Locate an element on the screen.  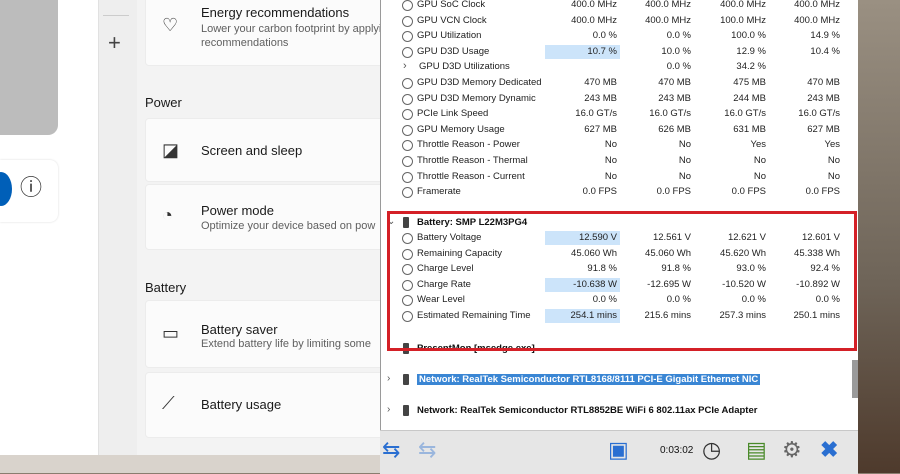
current-value: No is located at coordinates (610, 176).